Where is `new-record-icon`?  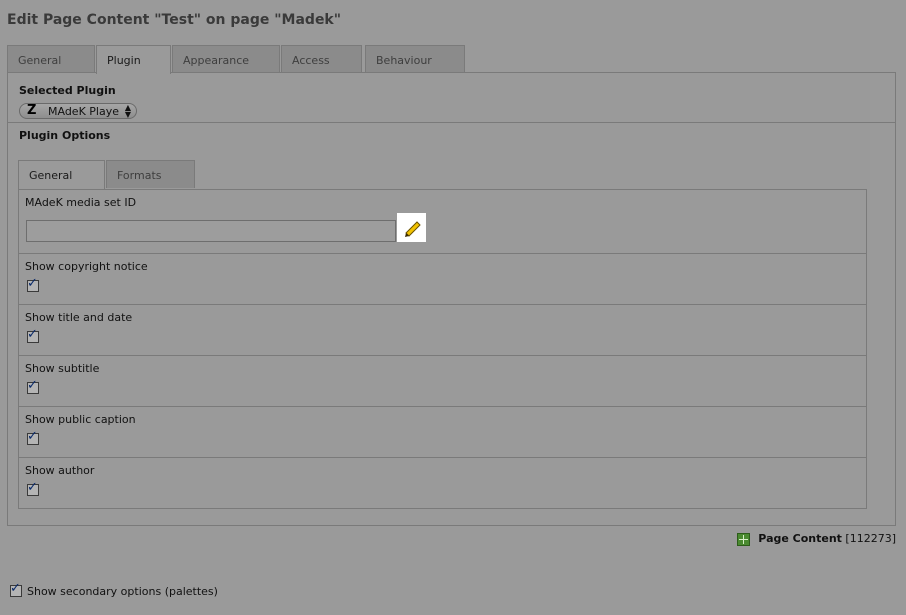 new-record-icon is located at coordinates (743, 539).